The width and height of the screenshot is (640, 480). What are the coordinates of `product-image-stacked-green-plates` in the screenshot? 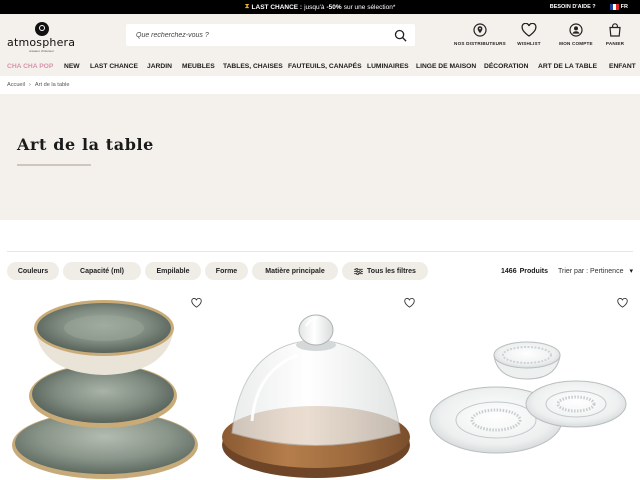 It's located at (102, 386).